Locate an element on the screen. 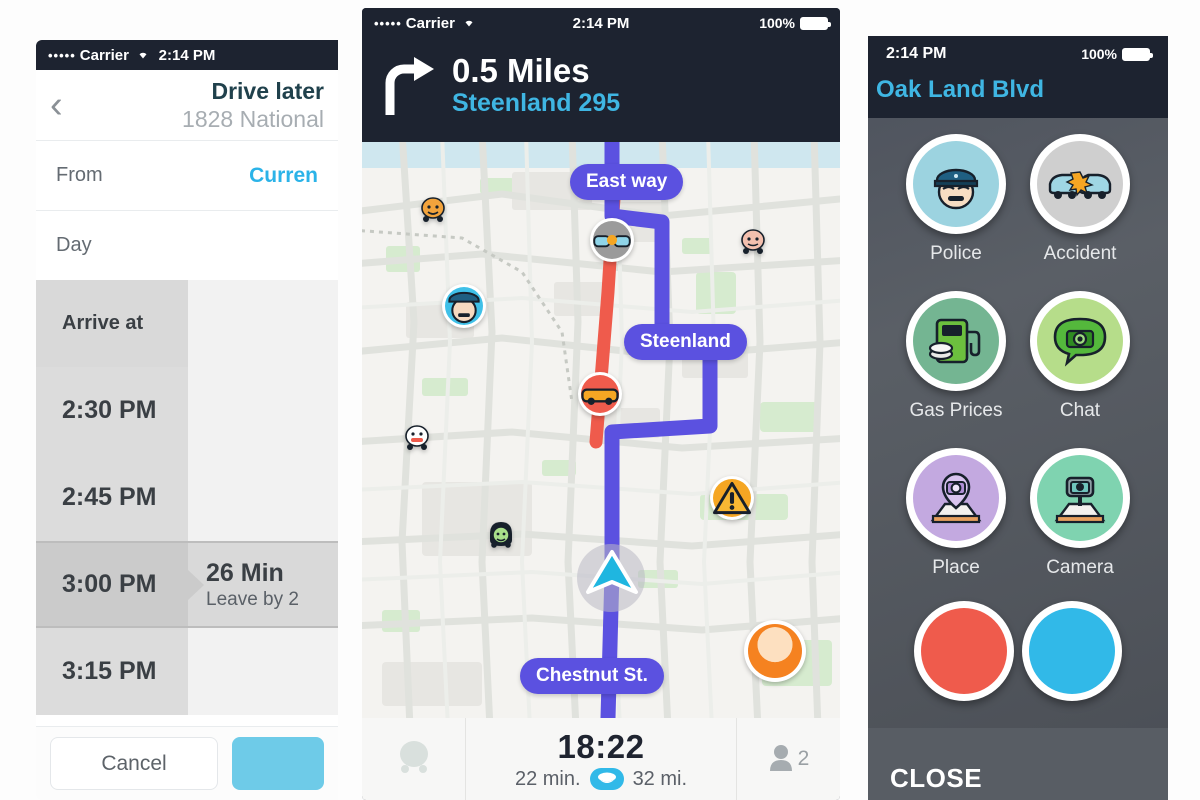 The image size is (1200, 800). current-street-label: Oak Land Blvd is located at coordinates (1018, 95).